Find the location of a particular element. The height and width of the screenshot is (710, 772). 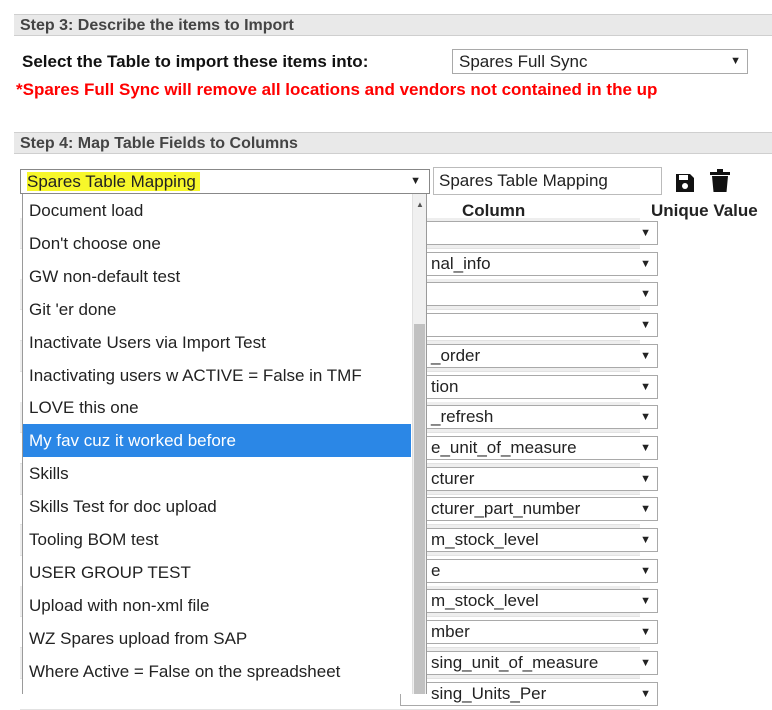

mapping-select-value: Spares Table Mapping is located at coordinates (113, 181).